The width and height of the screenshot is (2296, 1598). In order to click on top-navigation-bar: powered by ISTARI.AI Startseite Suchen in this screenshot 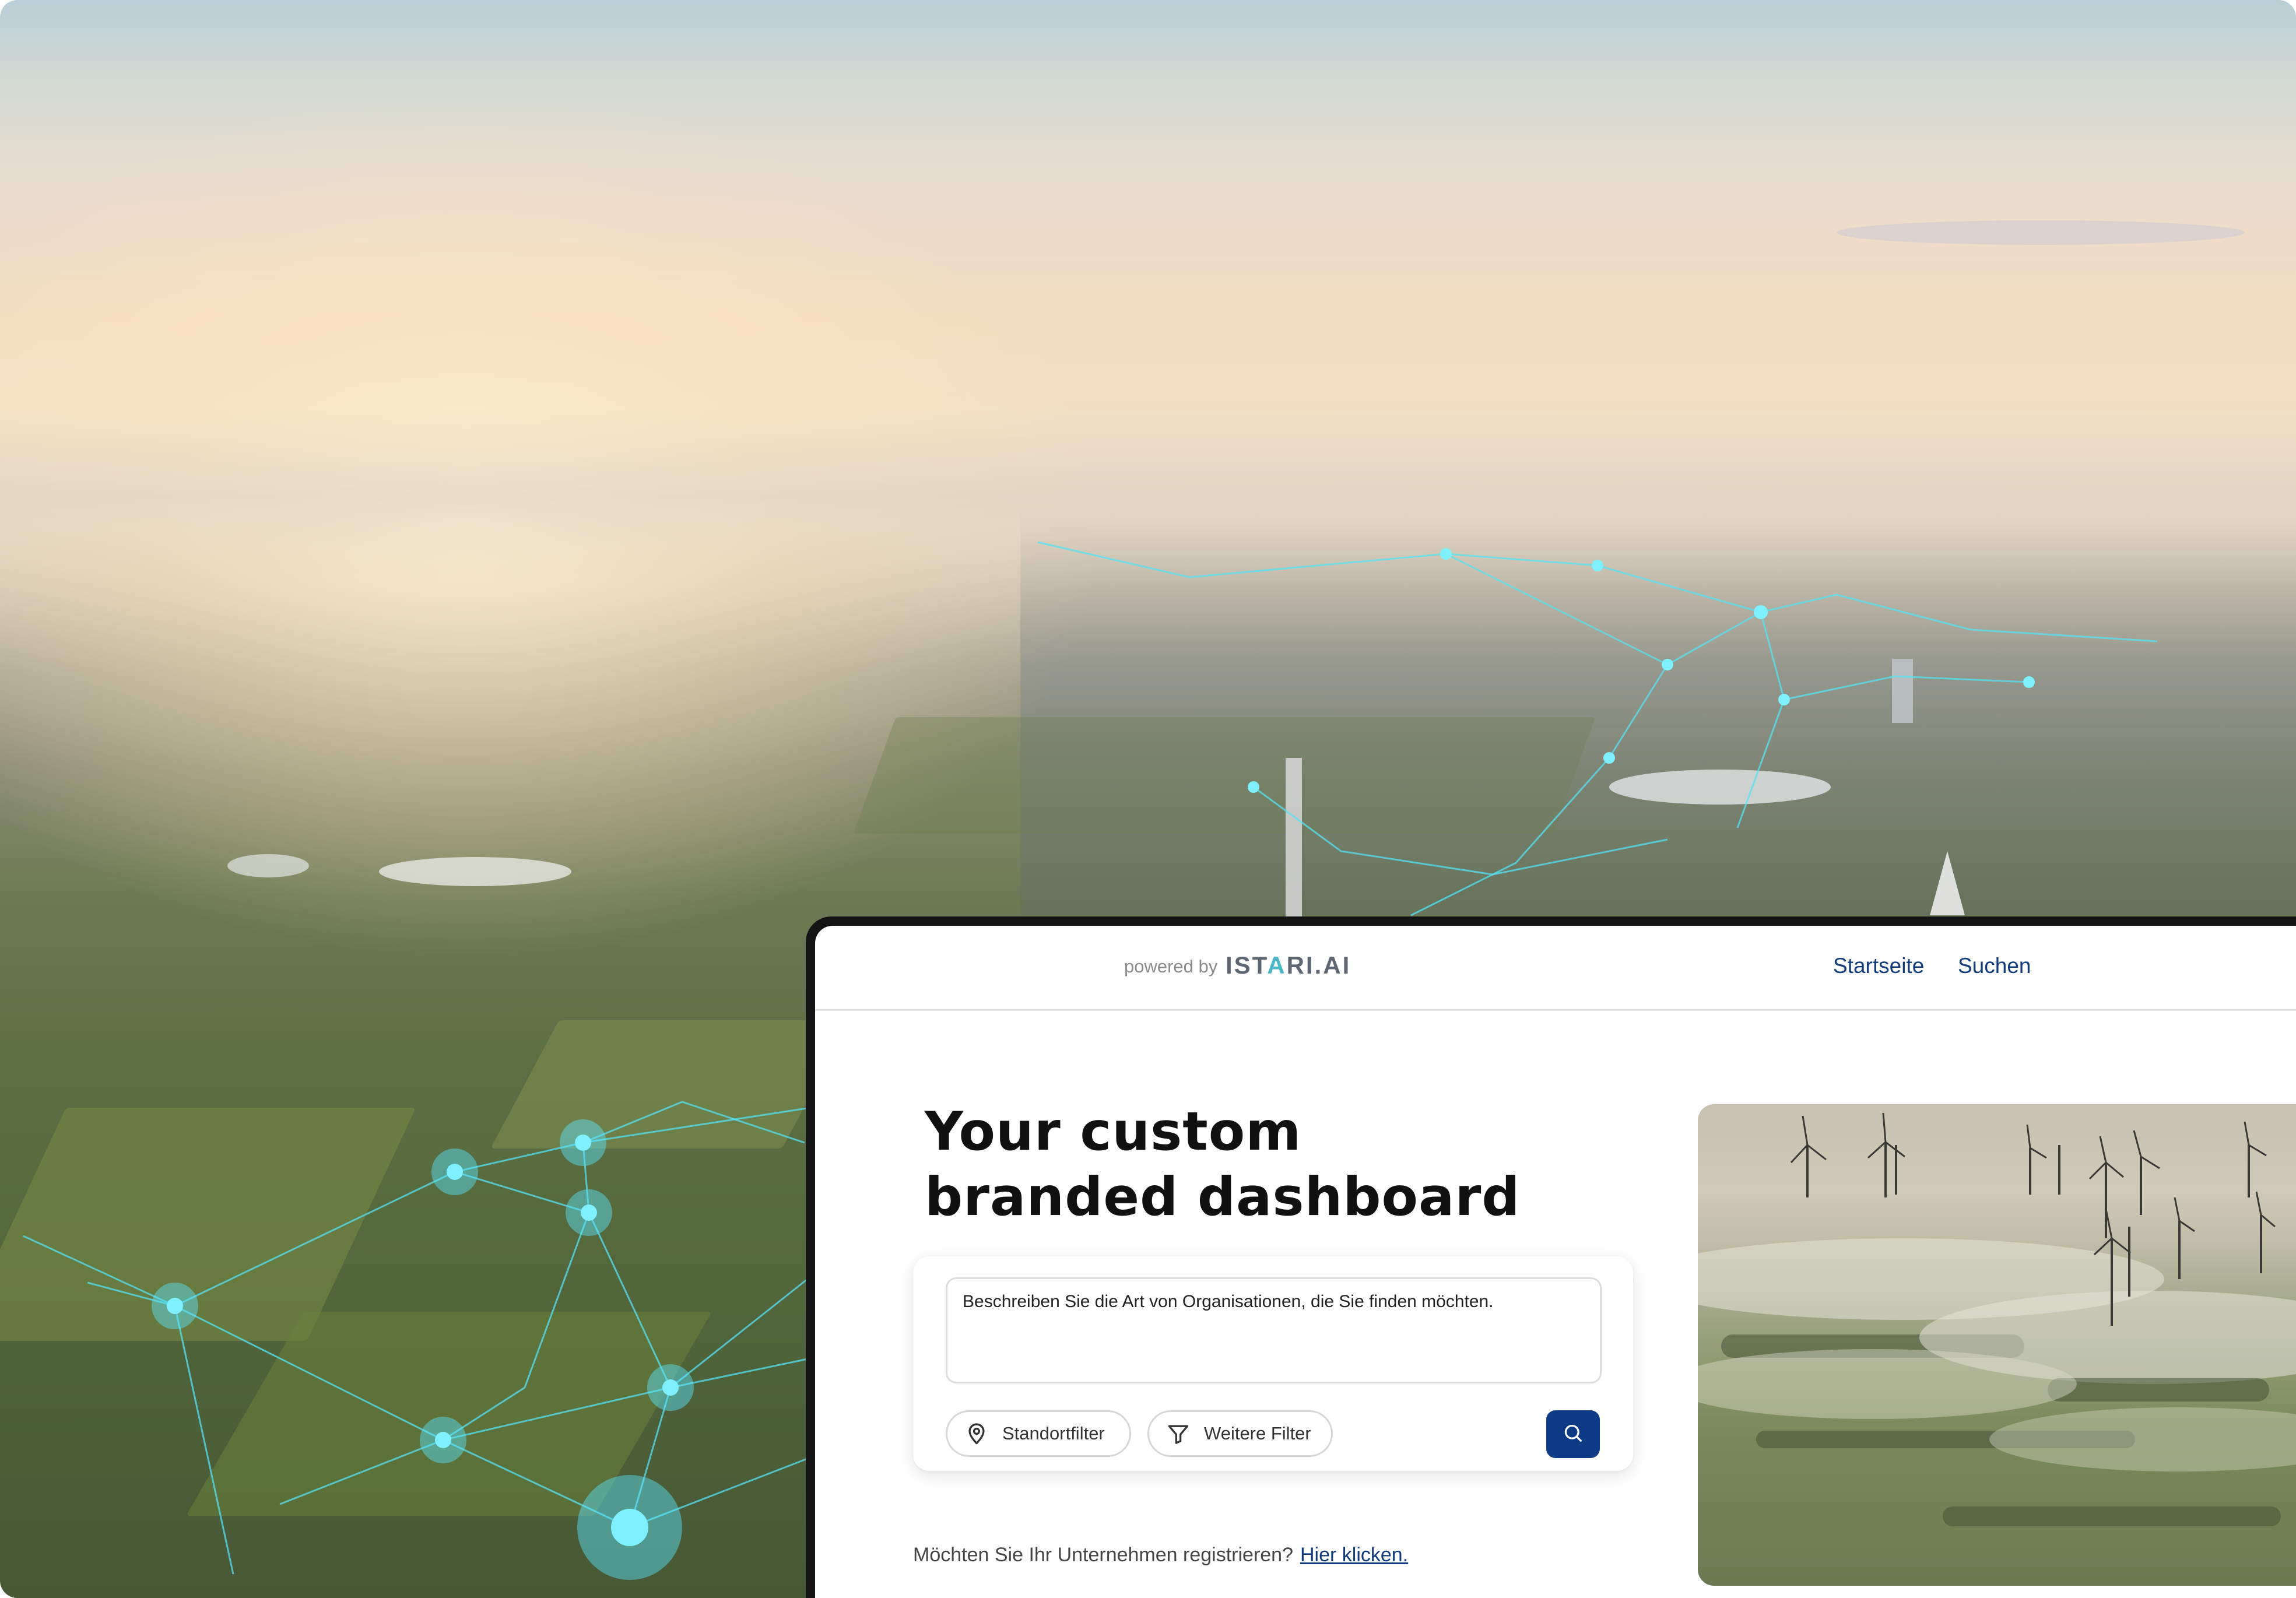, I will do `click(1555, 968)`.